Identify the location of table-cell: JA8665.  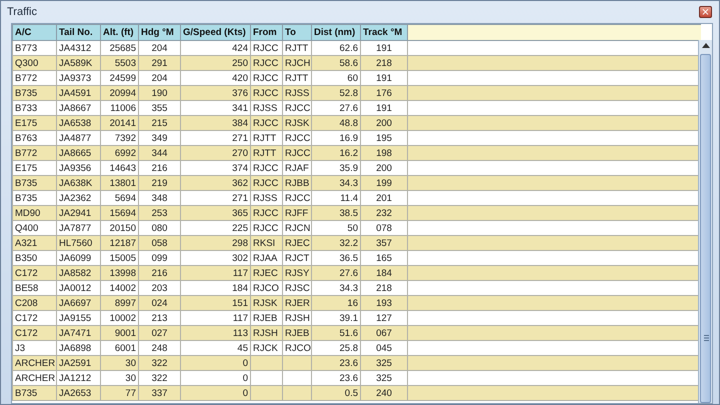
(78, 153).